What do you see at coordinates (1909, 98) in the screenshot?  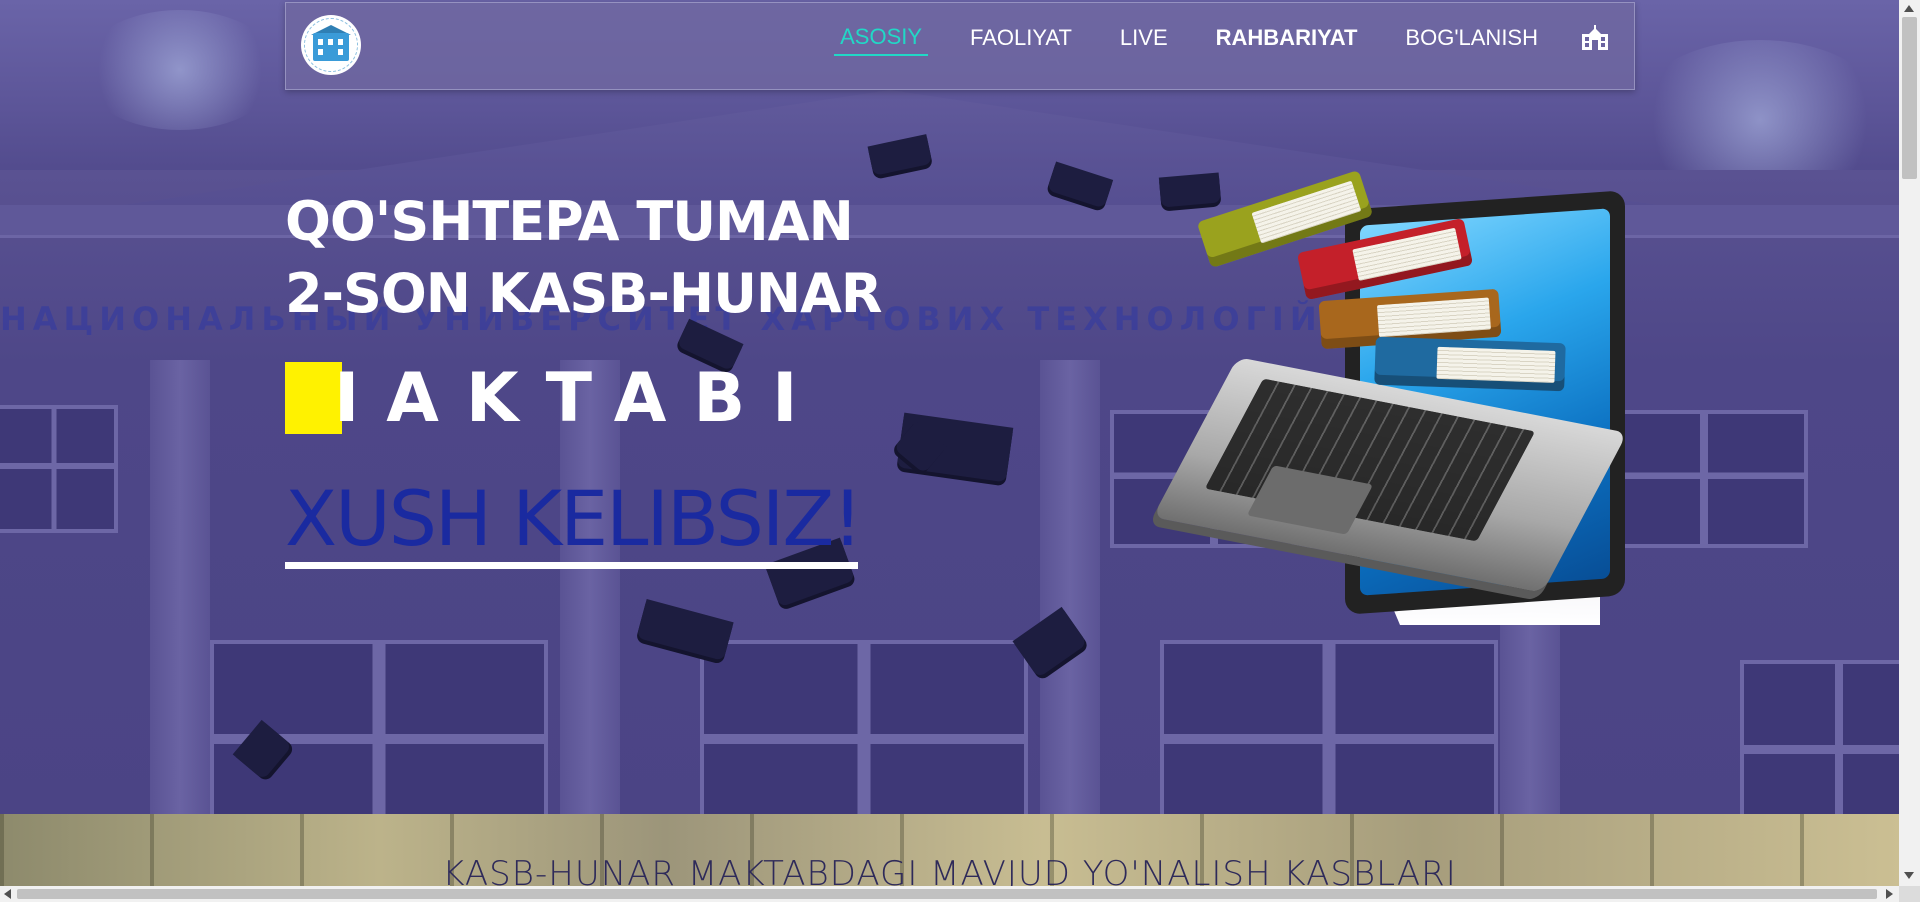 I see `vertical-scroll-thumb` at bounding box center [1909, 98].